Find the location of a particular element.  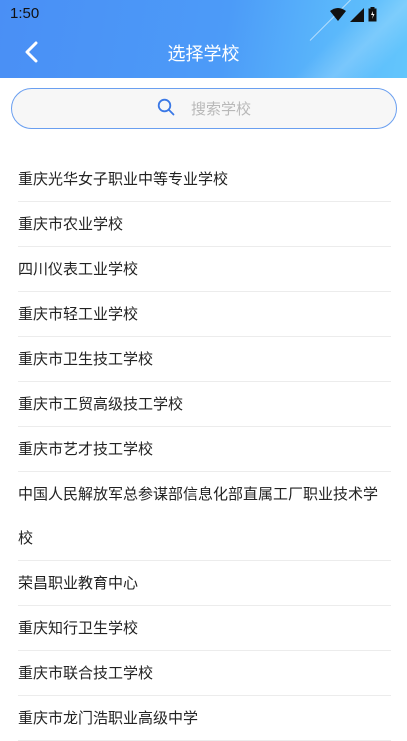

app-header: 1:50 选择学校 is located at coordinates (203, 39).